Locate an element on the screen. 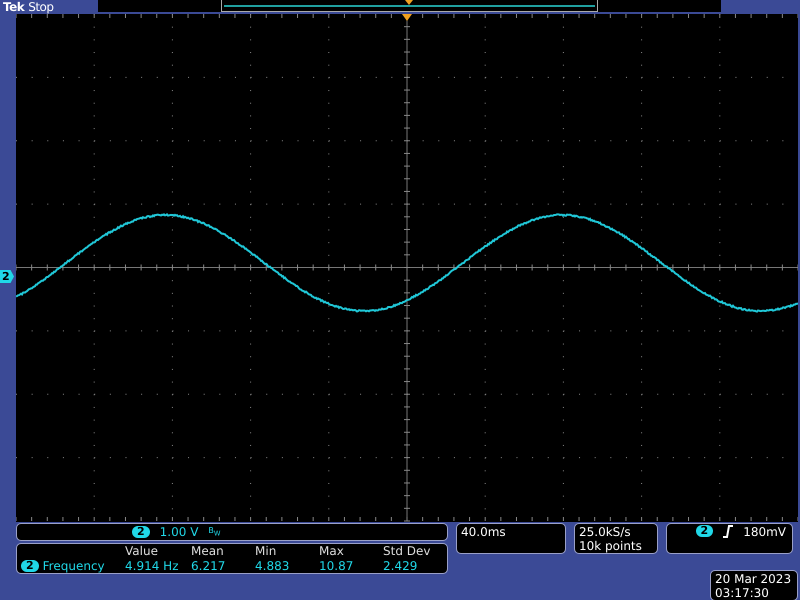 The image size is (800, 600). acquisition-state: Stop is located at coordinates (41, 7).